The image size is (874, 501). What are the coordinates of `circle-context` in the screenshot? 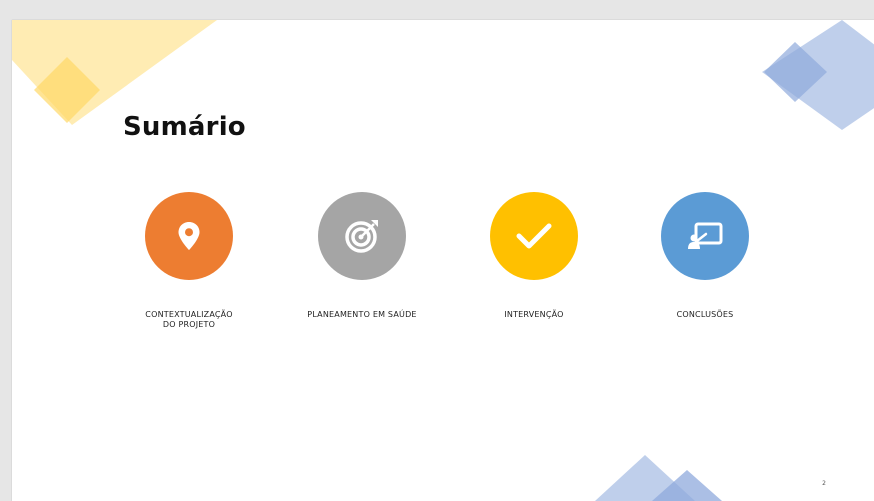 It's located at (189, 236).